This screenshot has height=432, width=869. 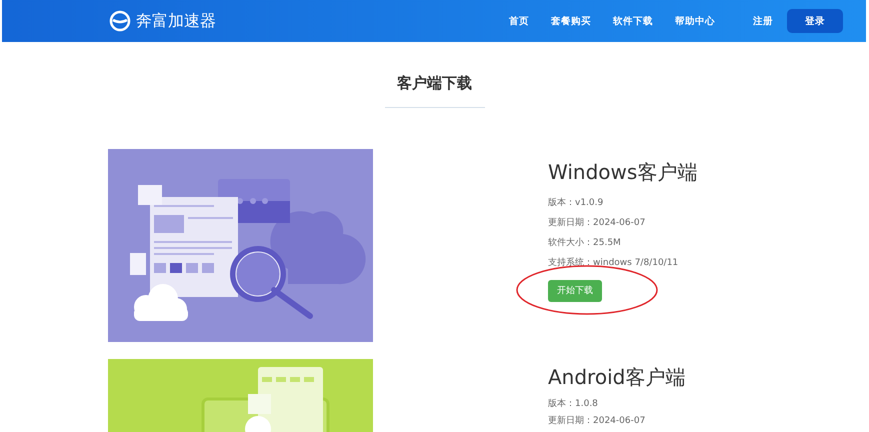 What do you see at coordinates (617, 377) in the screenshot?
I see `client-title: Android客户端` at bounding box center [617, 377].